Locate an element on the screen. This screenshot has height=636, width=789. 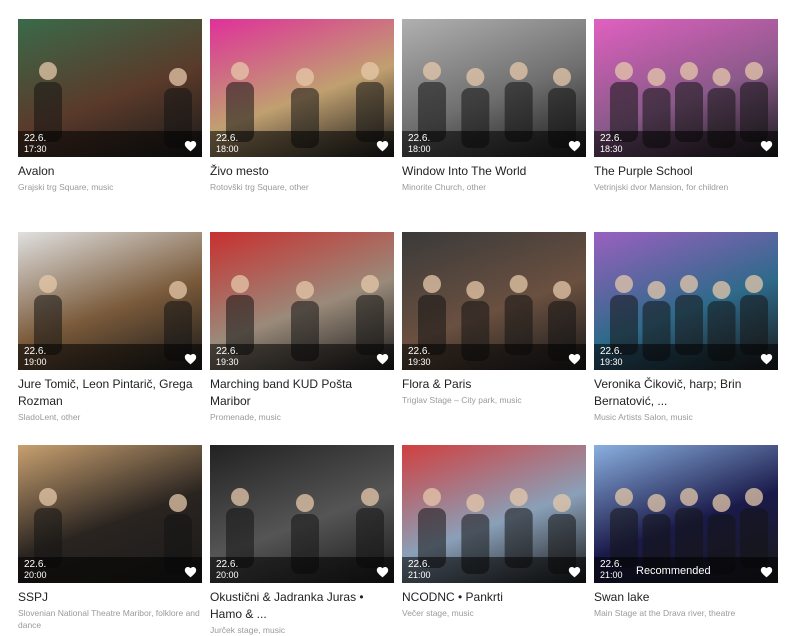
event-thumbnail: 22.6. 21:00 Recommended is located at coordinates (686, 514).